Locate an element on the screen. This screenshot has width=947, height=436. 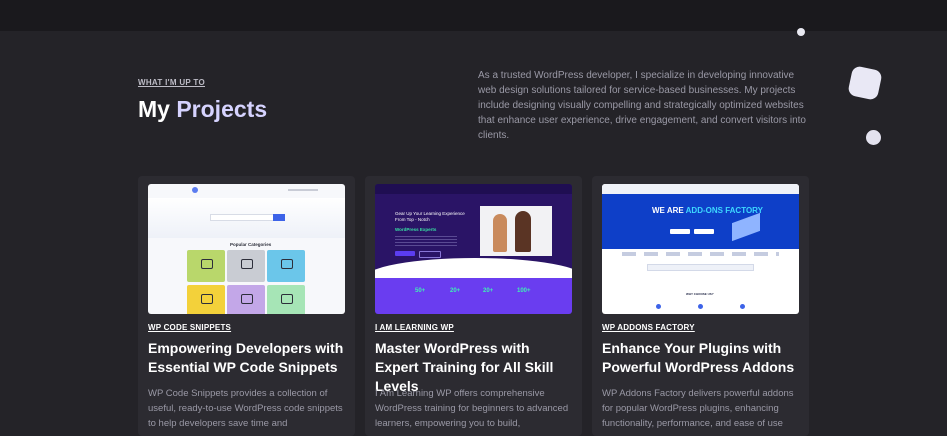
code-icon is located at coordinates (207, 264).